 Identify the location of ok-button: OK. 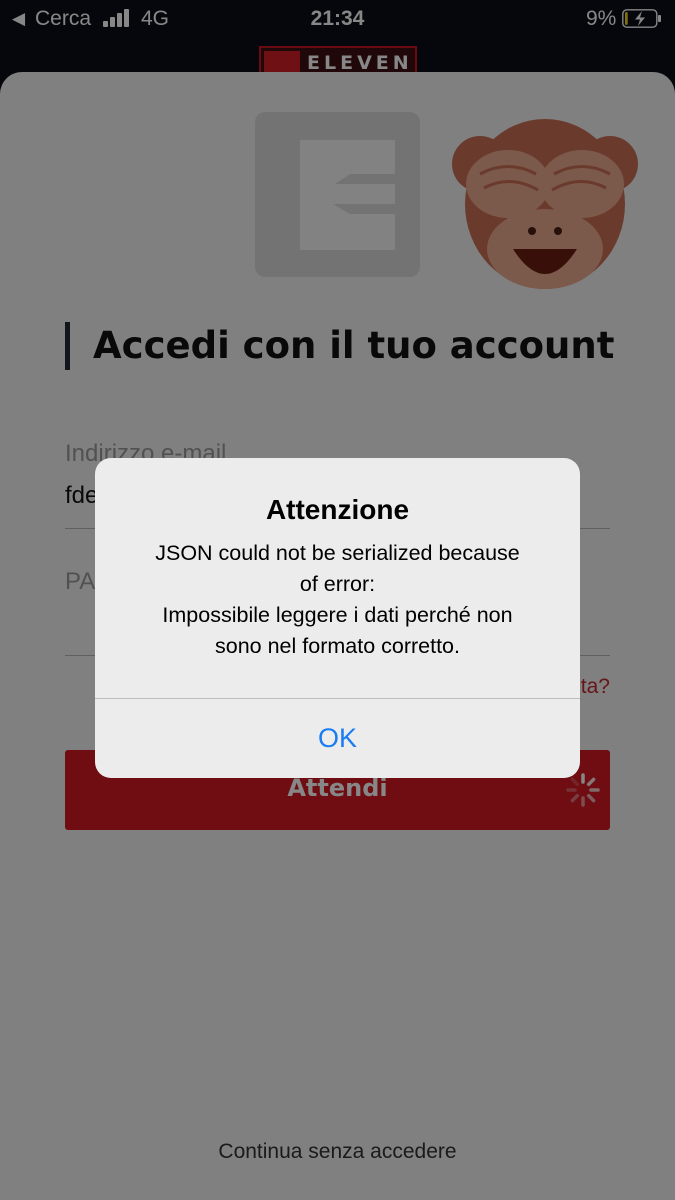
(337, 738).